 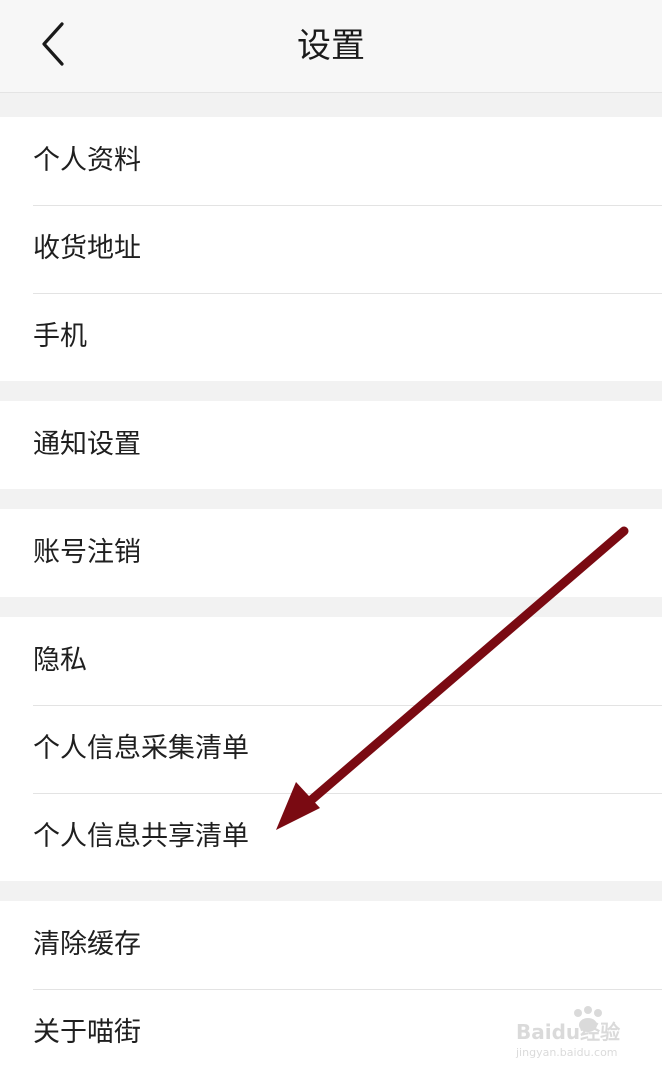 I want to click on settings-group-notification: 通知设置, so click(x=331, y=445).